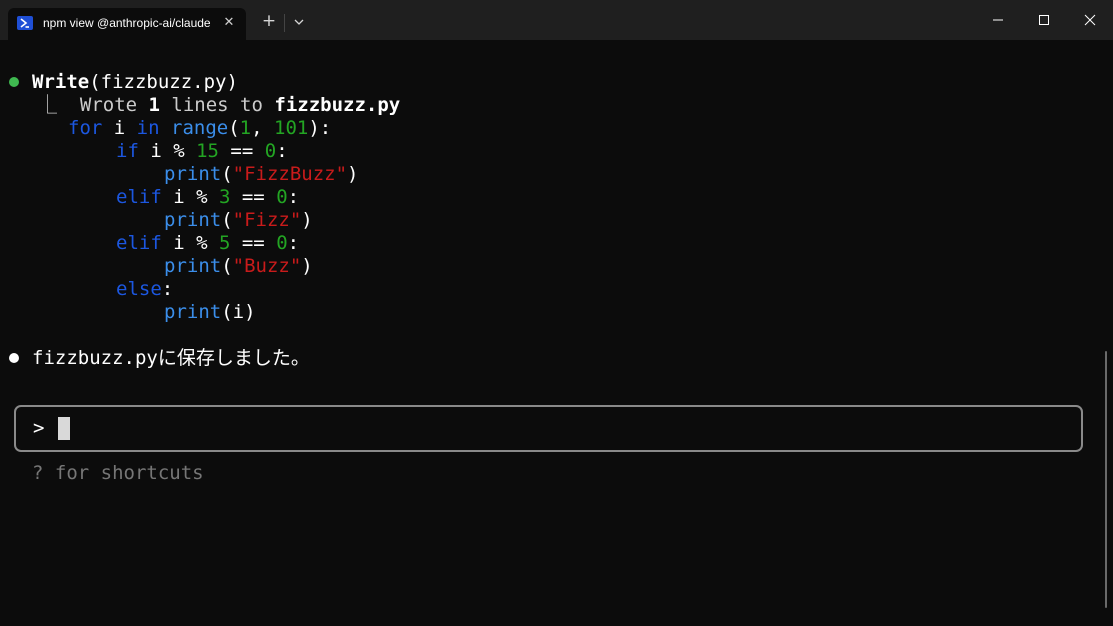 The height and width of the screenshot is (626, 1113). What do you see at coordinates (171, 358) in the screenshot?
I see `assistant-message: fizzbuzz.pyに保存しました。` at bounding box center [171, 358].